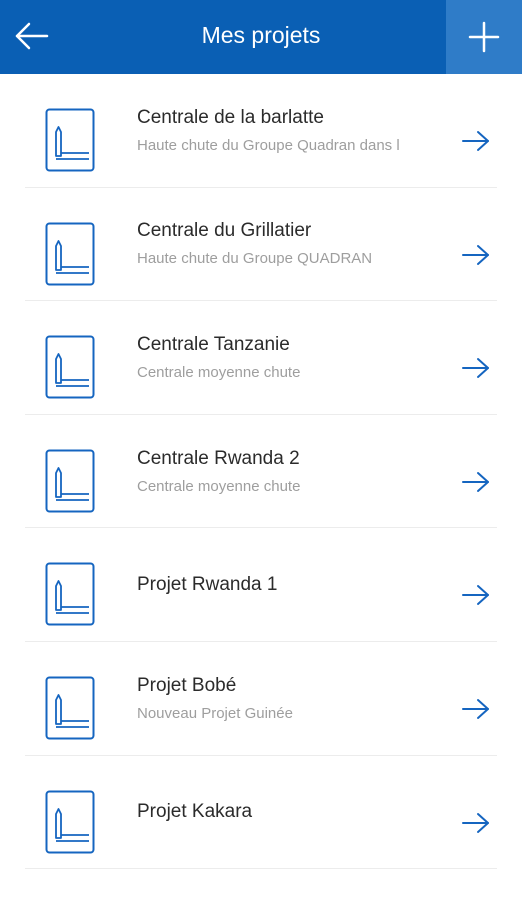  What do you see at coordinates (195, 811) in the screenshot?
I see `project-name: Projet Kakara` at bounding box center [195, 811].